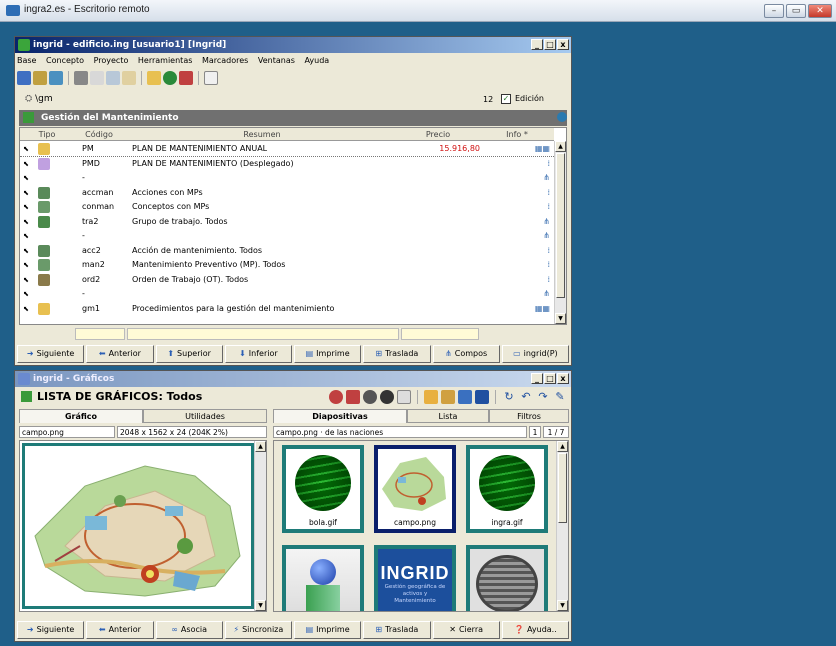  I want to click on ayuda-button: ❓ Ayuda.., so click(535, 630).